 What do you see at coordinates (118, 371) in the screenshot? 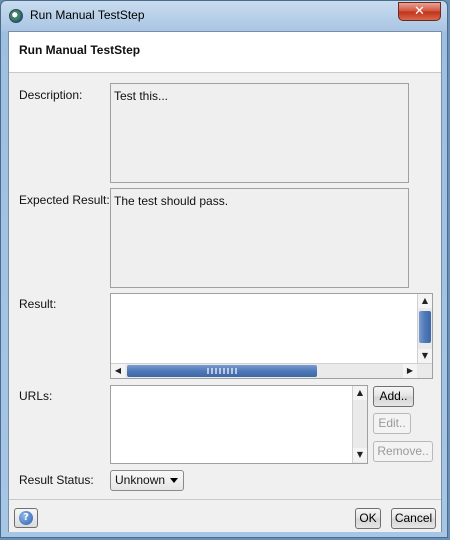
I see `scroll-left-icon: ◀` at bounding box center [118, 371].